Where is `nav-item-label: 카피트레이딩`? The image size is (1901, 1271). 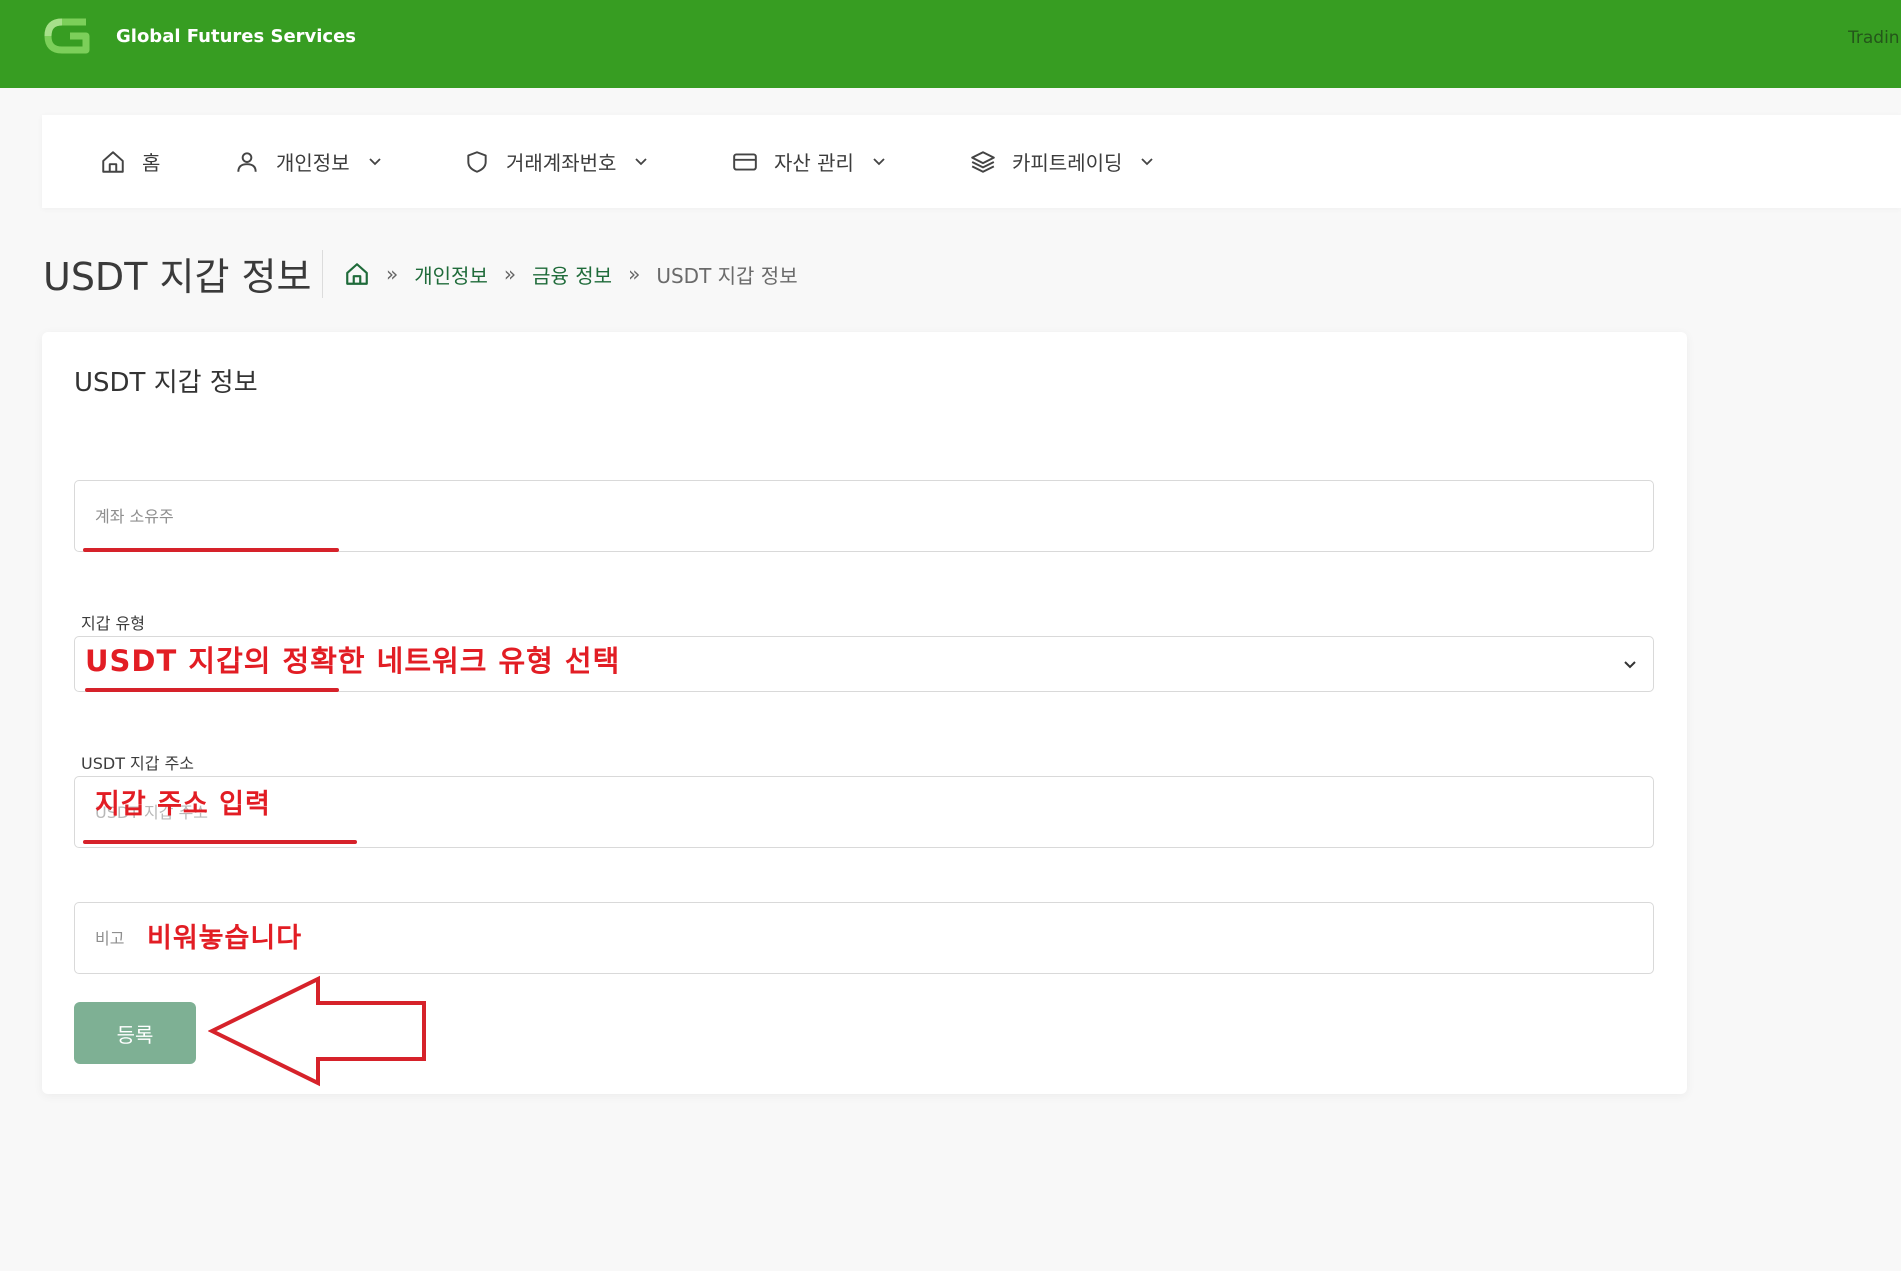
nav-item-label: 카피트레이딩 is located at coordinates (1067, 163).